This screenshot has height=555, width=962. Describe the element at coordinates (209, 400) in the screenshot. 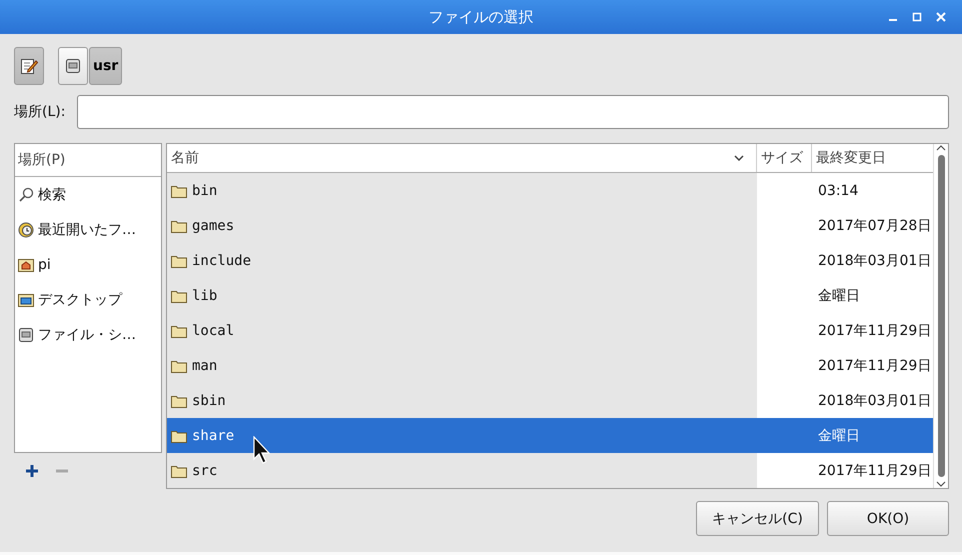

I see `file-name: sbin` at that location.